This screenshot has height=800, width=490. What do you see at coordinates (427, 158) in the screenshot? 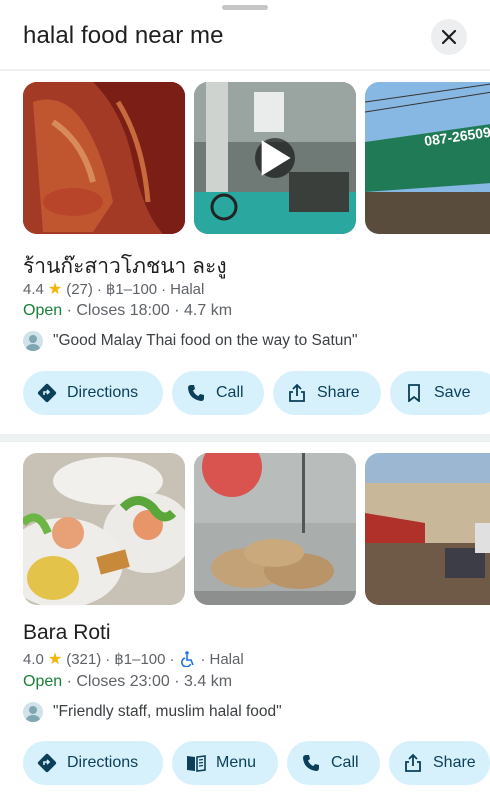
I see `storefront-photo: 087-265096` at bounding box center [427, 158].